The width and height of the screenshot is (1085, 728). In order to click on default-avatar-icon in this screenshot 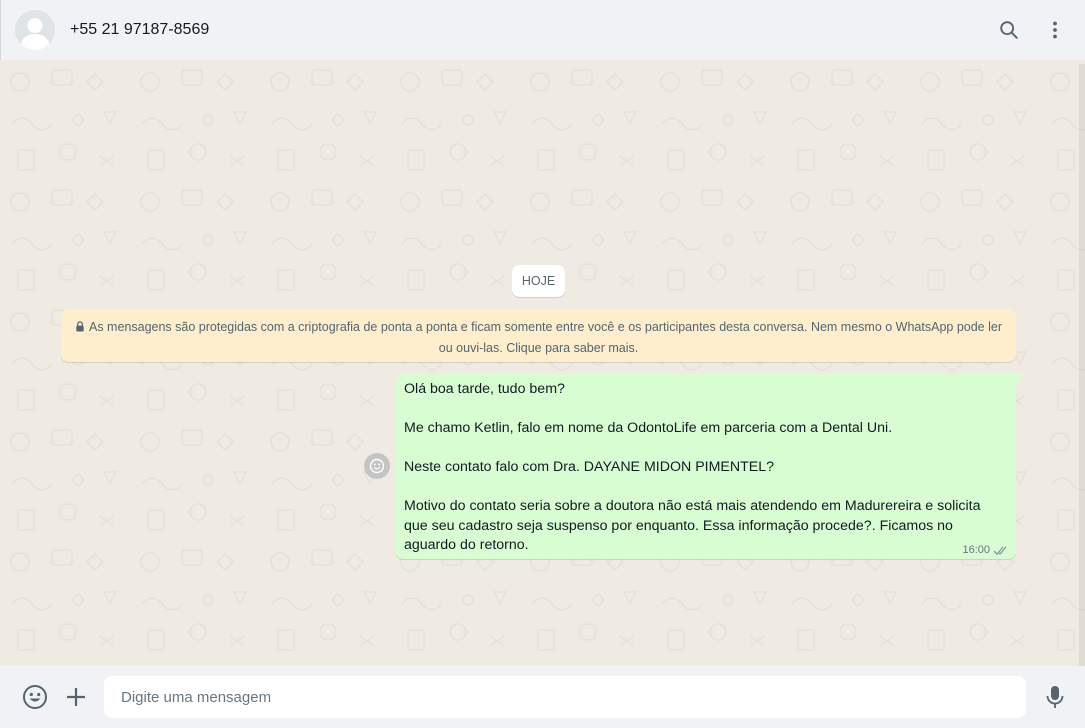, I will do `click(35, 30)`.